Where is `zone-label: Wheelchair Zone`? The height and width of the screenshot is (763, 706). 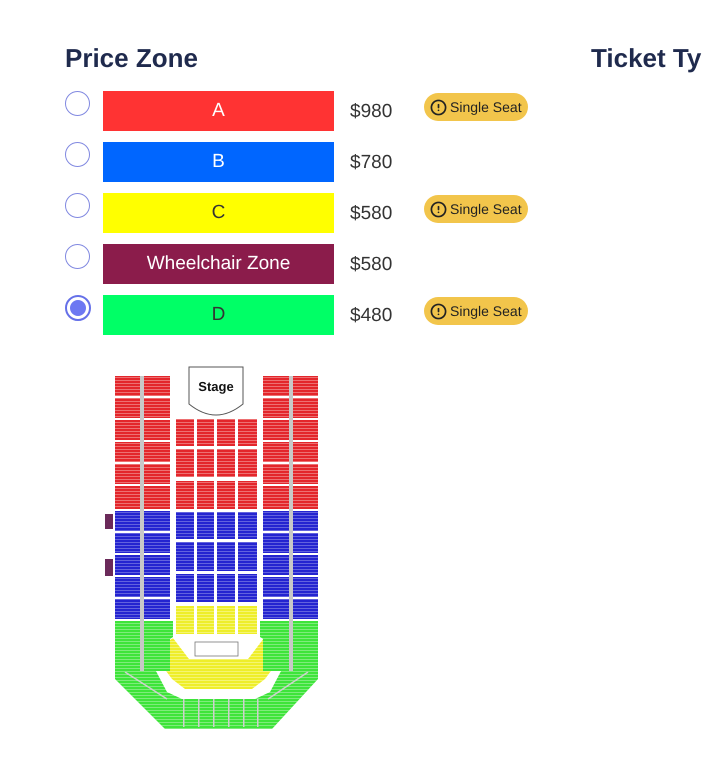 zone-label: Wheelchair Zone is located at coordinates (218, 264).